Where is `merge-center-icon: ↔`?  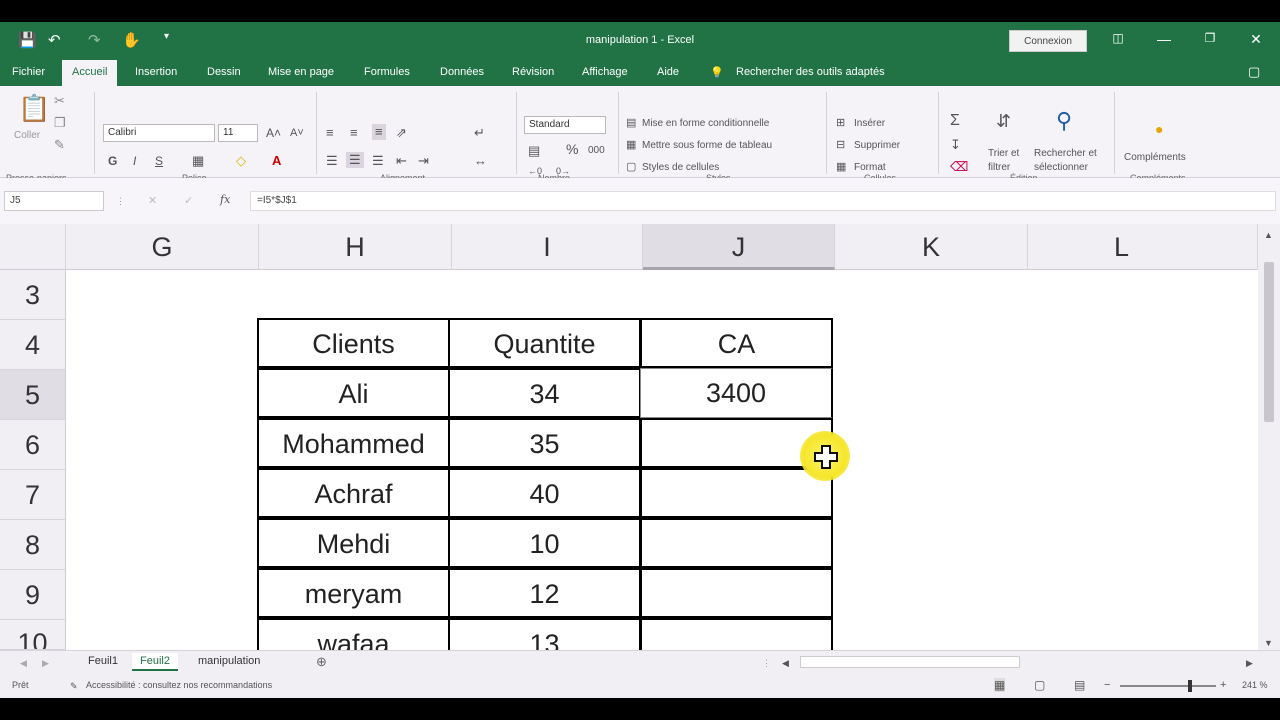 merge-center-icon: ↔ is located at coordinates (480, 161).